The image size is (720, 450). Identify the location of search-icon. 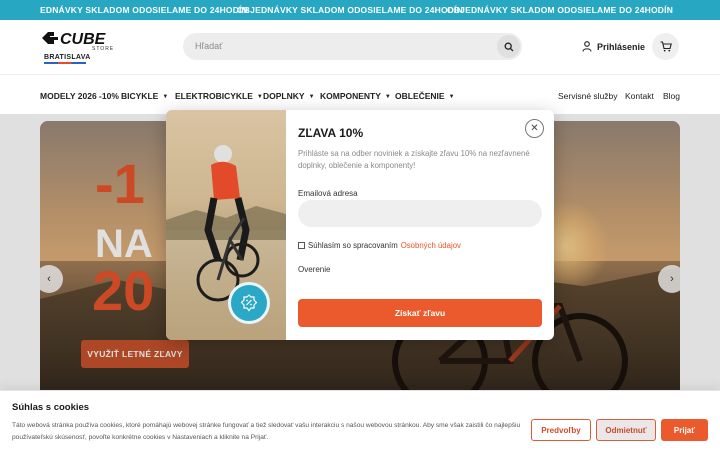
(508, 46).